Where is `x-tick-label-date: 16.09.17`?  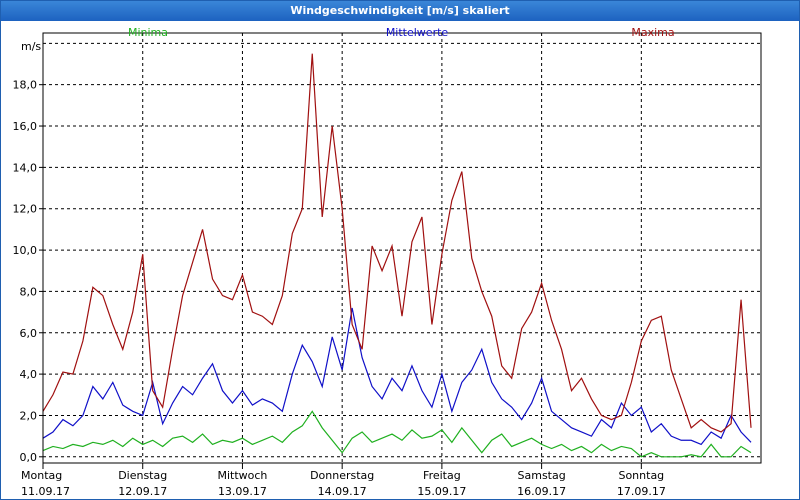
x-tick-label-date: 16.09.17 is located at coordinates (541, 491).